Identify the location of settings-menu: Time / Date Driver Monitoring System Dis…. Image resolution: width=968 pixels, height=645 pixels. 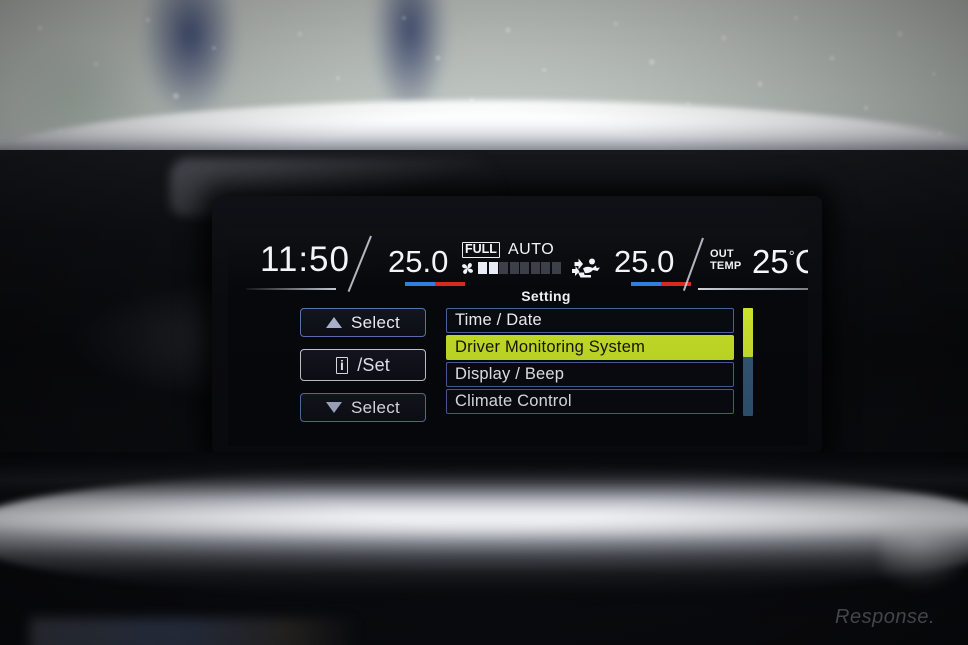
(590, 362).